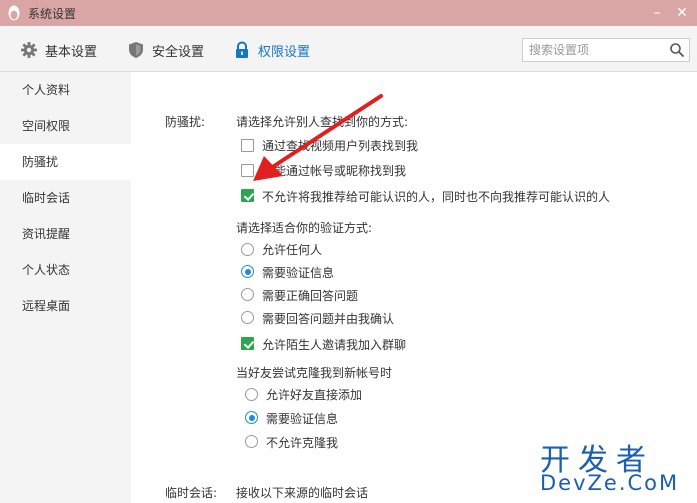 The height and width of the screenshot is (503, 697). Describe the element at coordinates (328, 318) in the screenshot. I see `option-answer-and-confirm-label: 需要回答问题并由我确认` at that location.